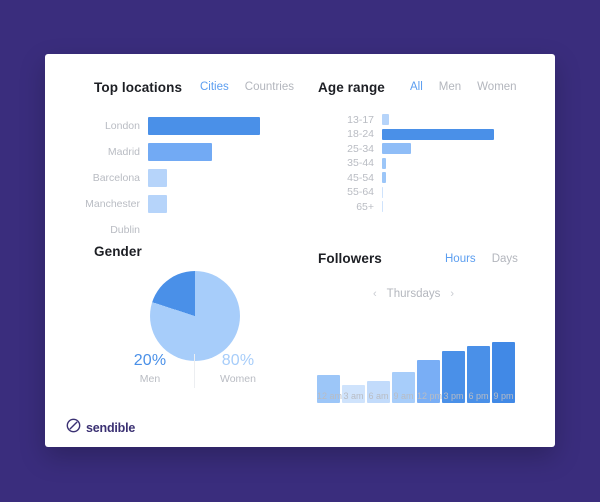  I want to click on bar-row: 45-54, so click(412, 177).